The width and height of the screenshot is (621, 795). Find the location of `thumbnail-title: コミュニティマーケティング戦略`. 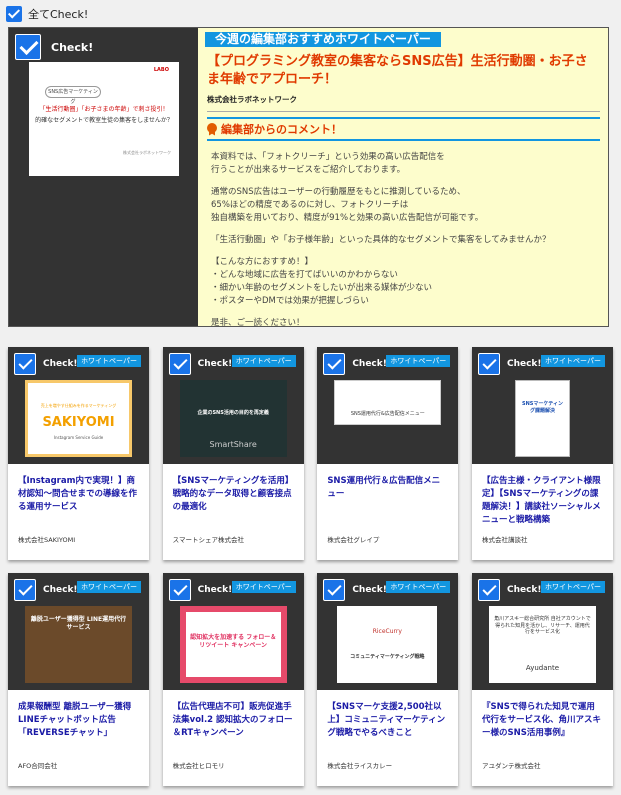

thumbnail-title: コミュニティマーケティング戦略 is located at coordinates (387, 657).